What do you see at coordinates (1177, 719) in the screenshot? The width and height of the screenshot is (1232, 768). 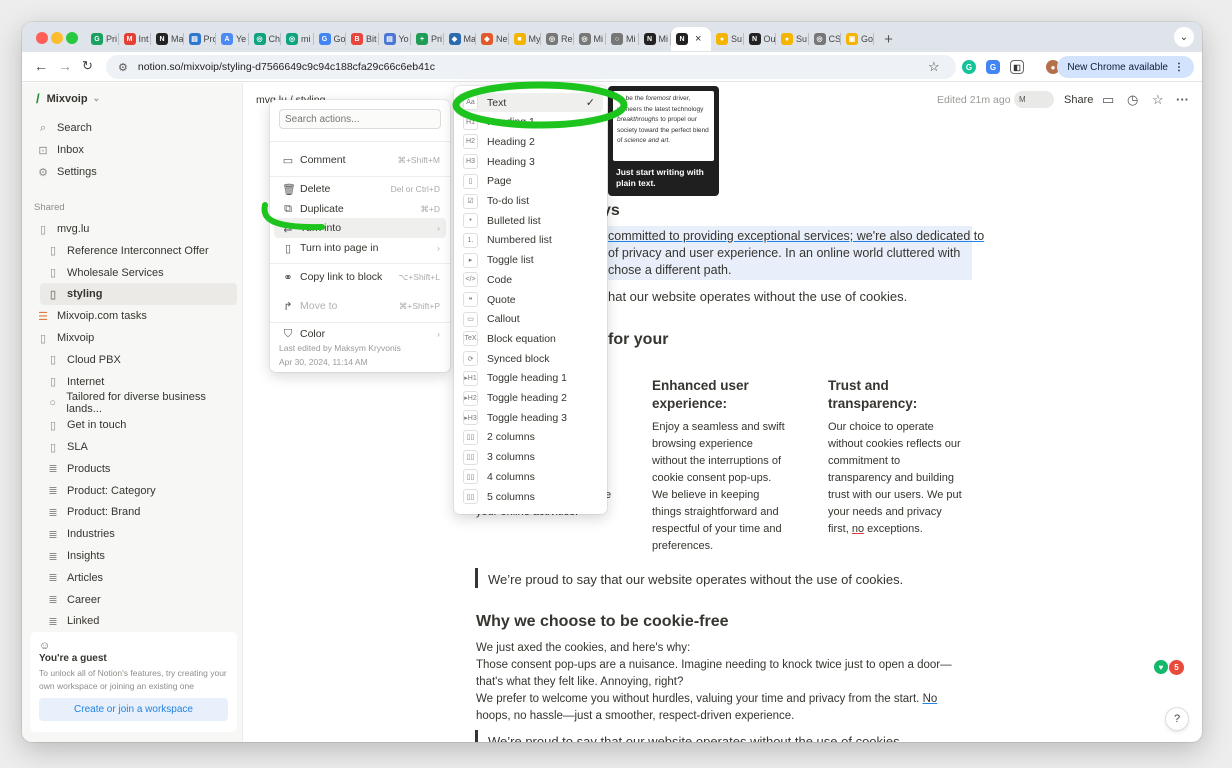 I see `help-button: ?` at bounding box center [1177, 719].